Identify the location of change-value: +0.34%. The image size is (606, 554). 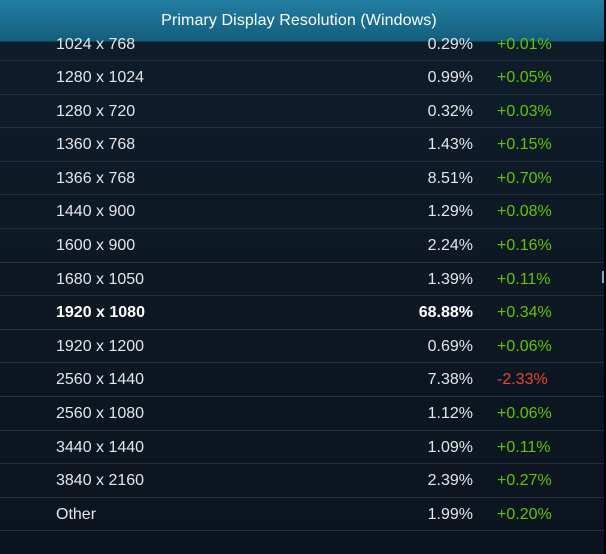
(524, 313).